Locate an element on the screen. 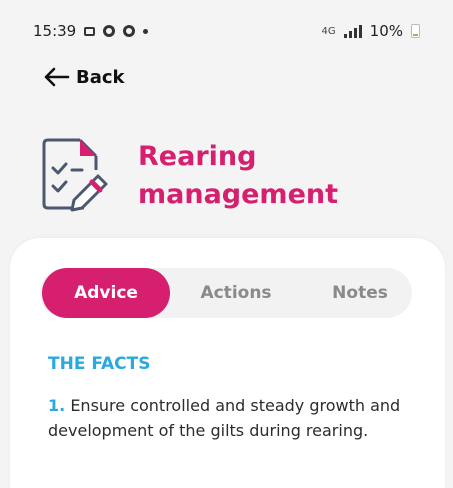 Image resolution: width=453 pixels, height=488 pixels. back-button: Back is located at coordinates (83, 77).